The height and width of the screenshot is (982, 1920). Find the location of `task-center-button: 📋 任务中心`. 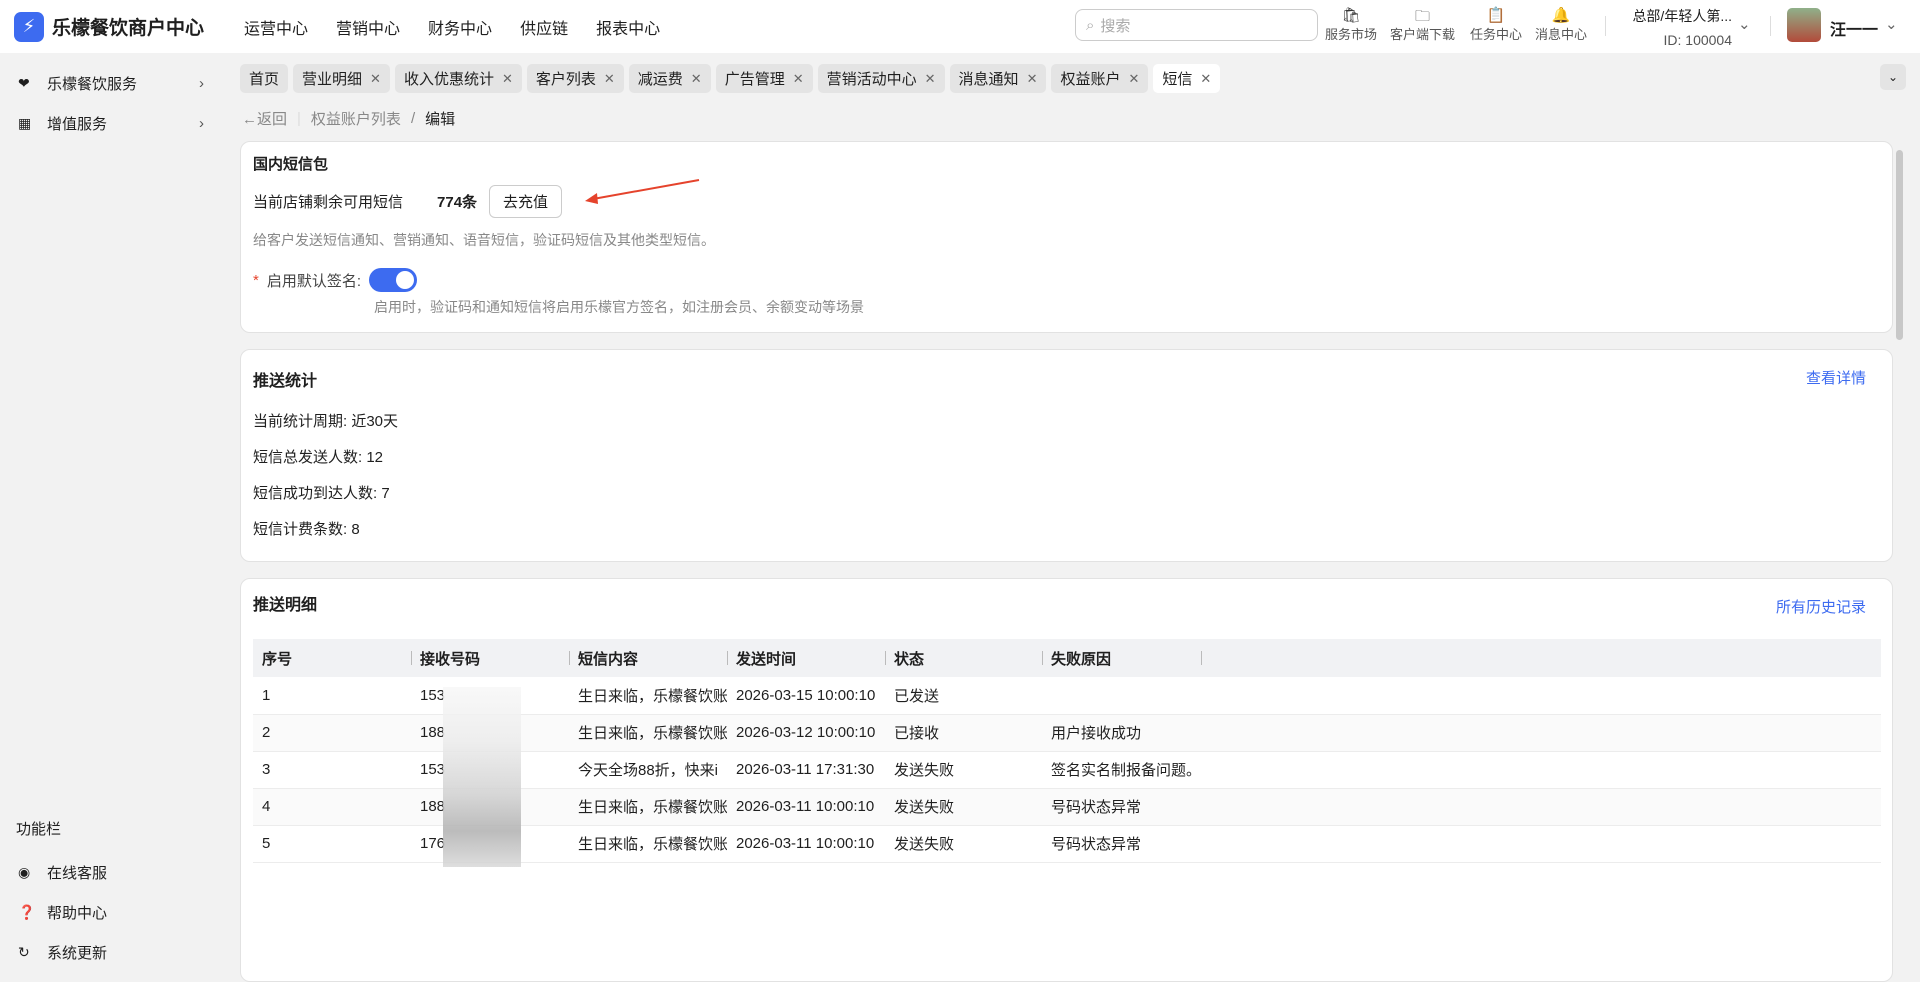

task-center-button: 📋 任务中心 is located at coordinates (1496, 24).